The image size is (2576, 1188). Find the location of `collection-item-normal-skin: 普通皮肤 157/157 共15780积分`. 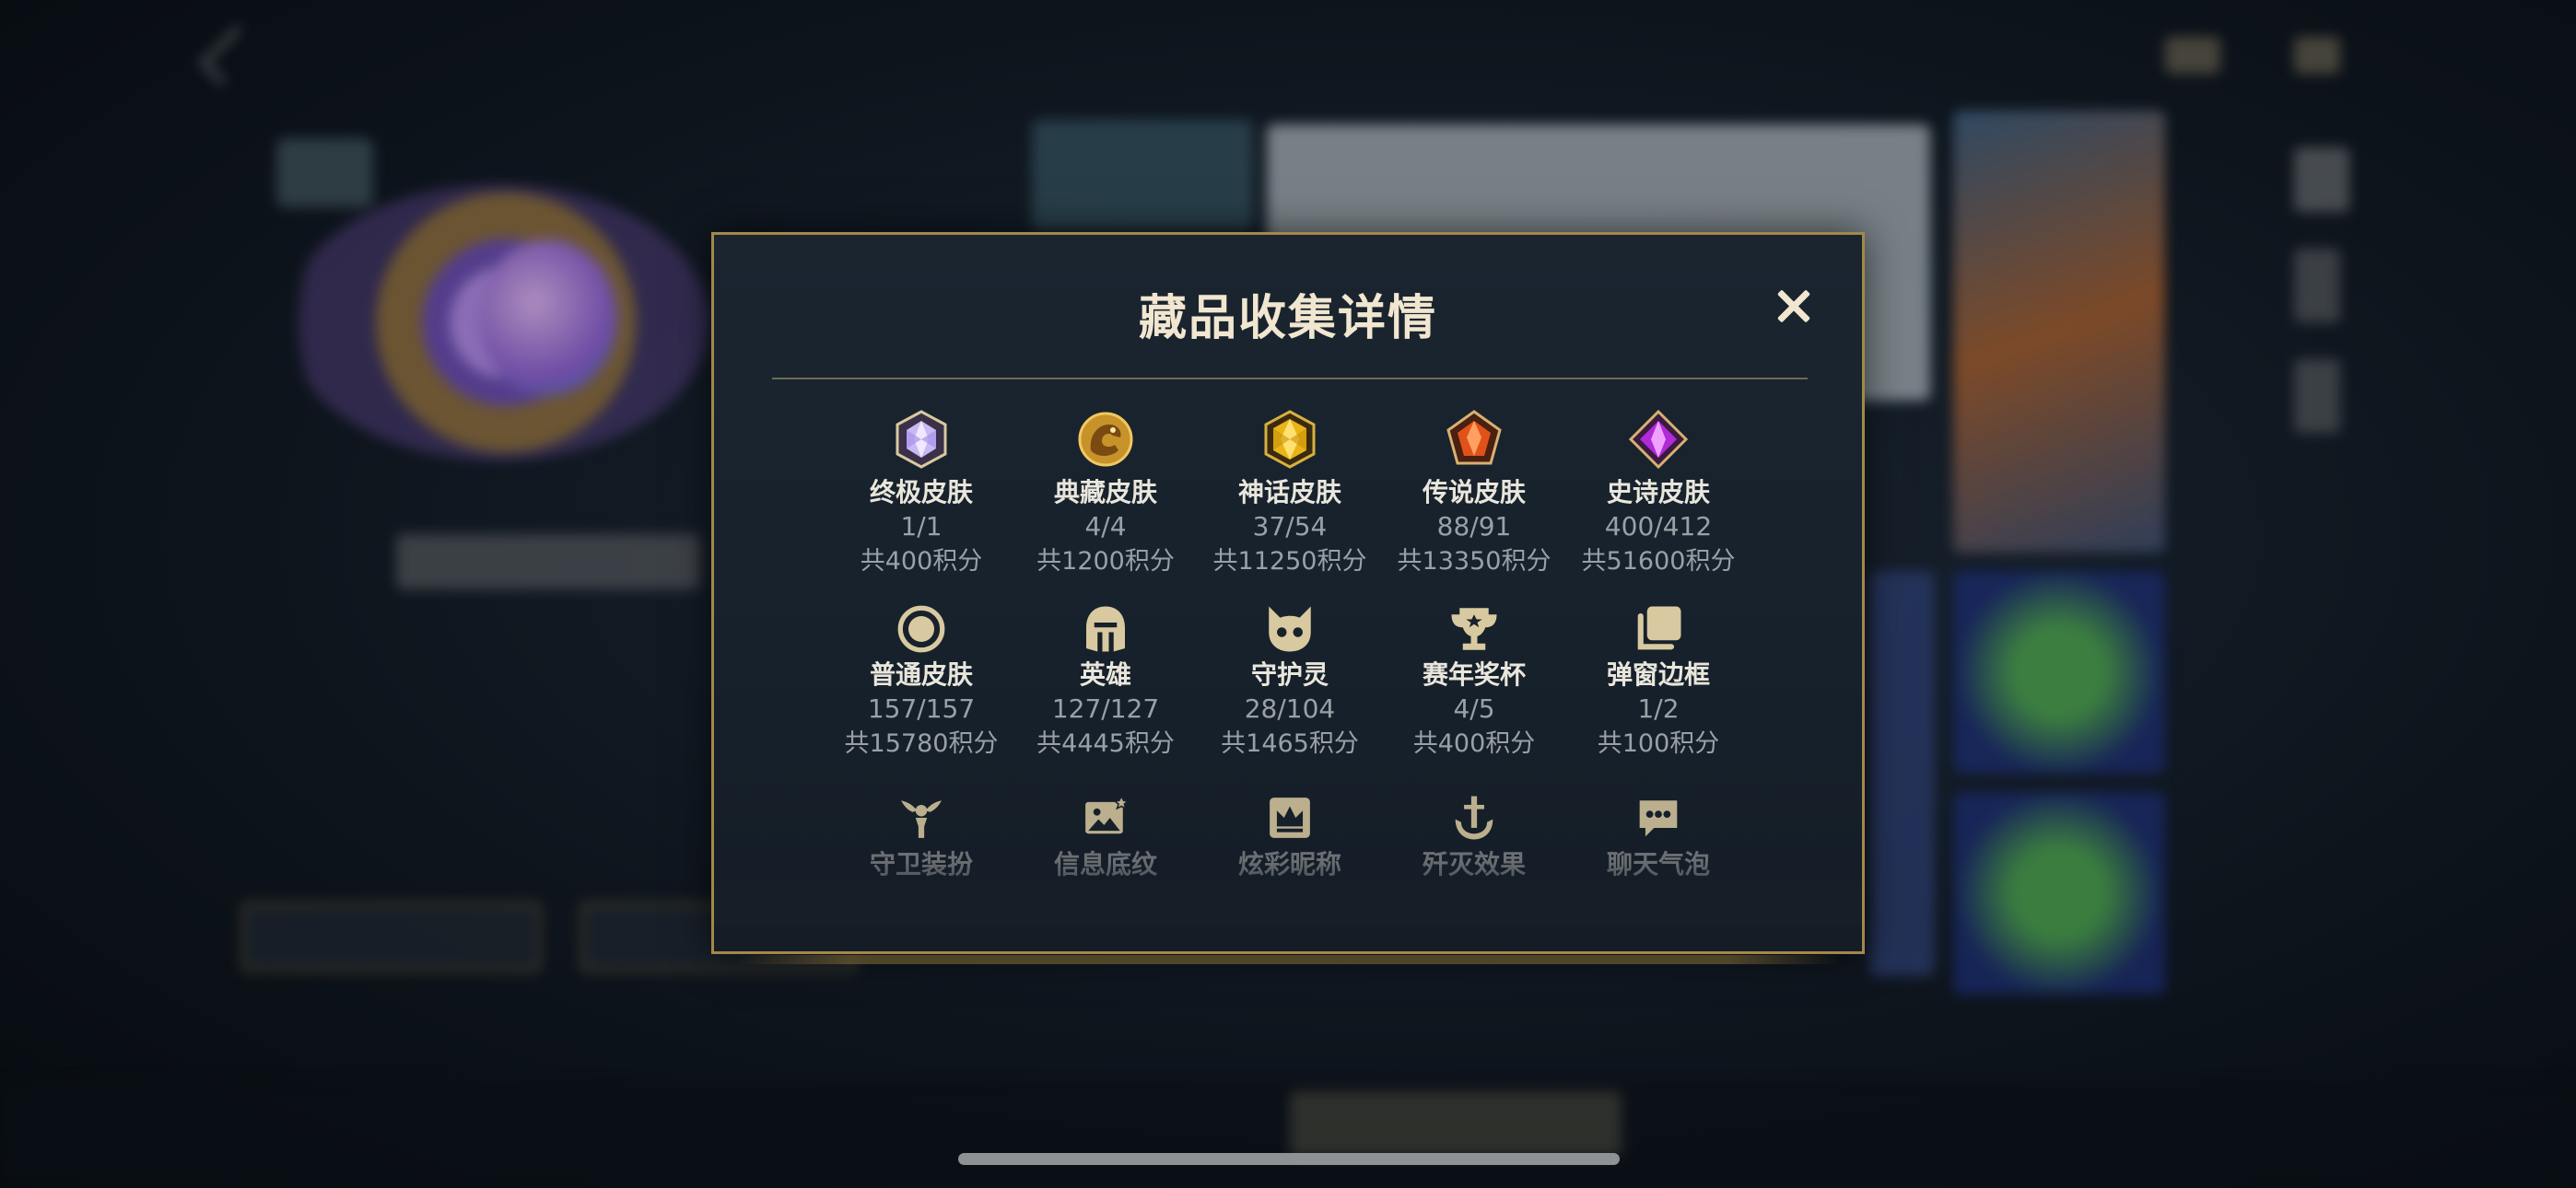

collection-item-normal-skin: 普通皮肤 157/157 共15780积分 is located at coordinates (921, 682).